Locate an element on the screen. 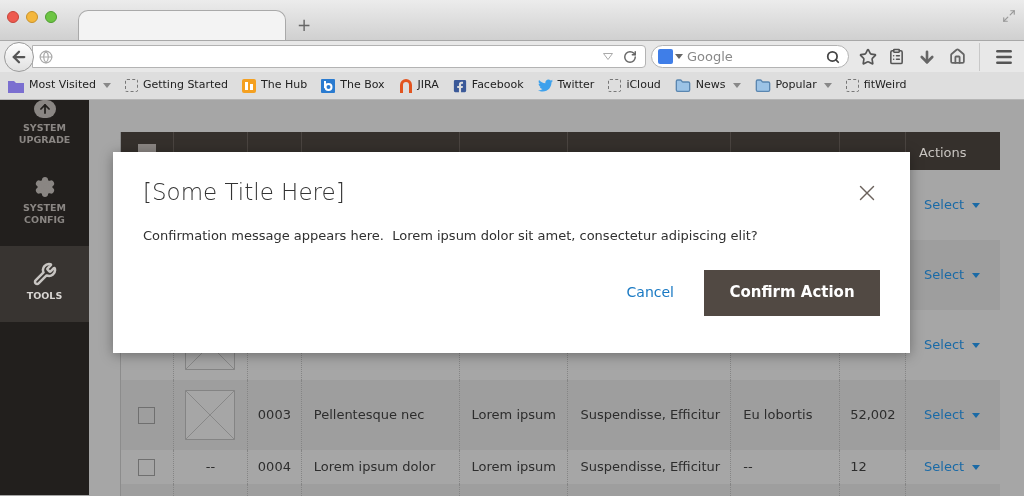  star-icon is located at coordinates (868, 56).